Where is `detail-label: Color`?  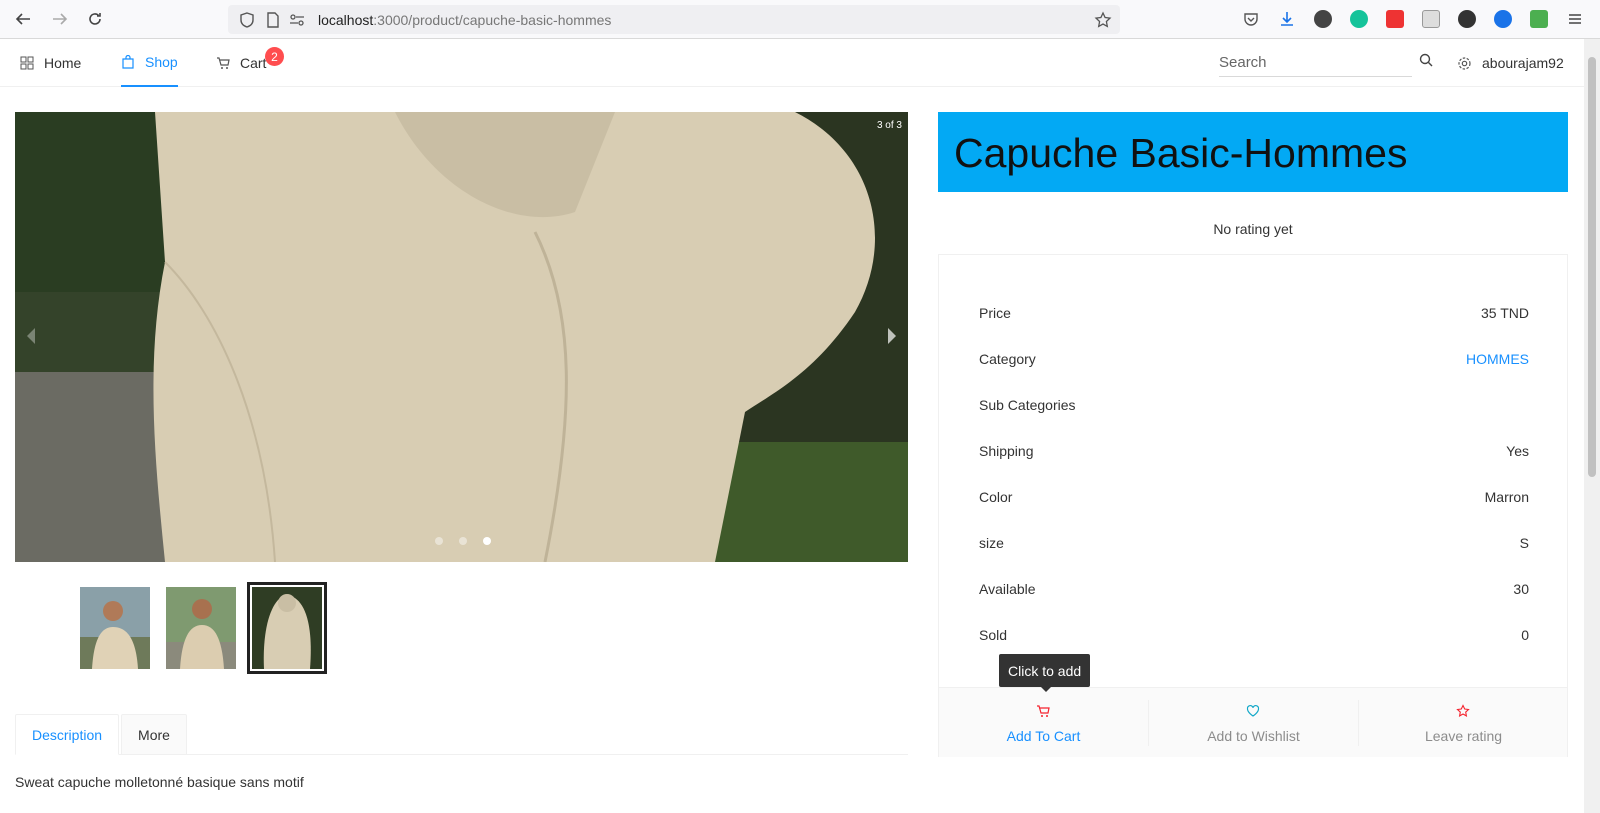 detail-label: Color is located at coordinates (996, 497).